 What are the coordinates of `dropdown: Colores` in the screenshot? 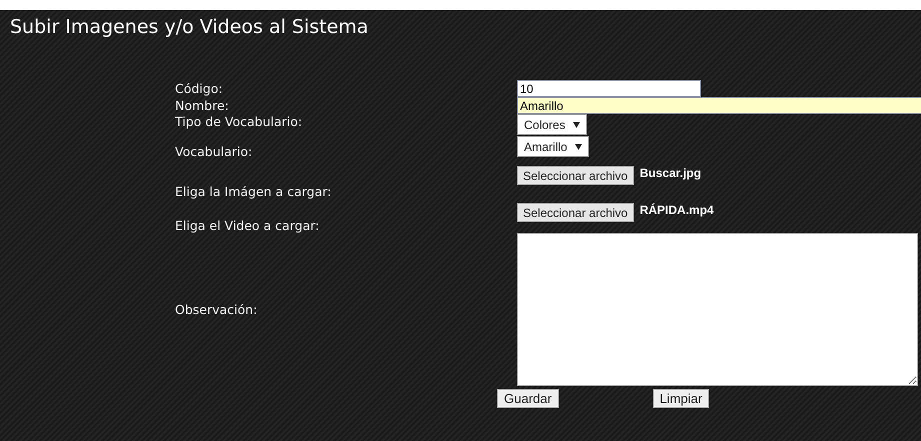 It's located at (552, 124).